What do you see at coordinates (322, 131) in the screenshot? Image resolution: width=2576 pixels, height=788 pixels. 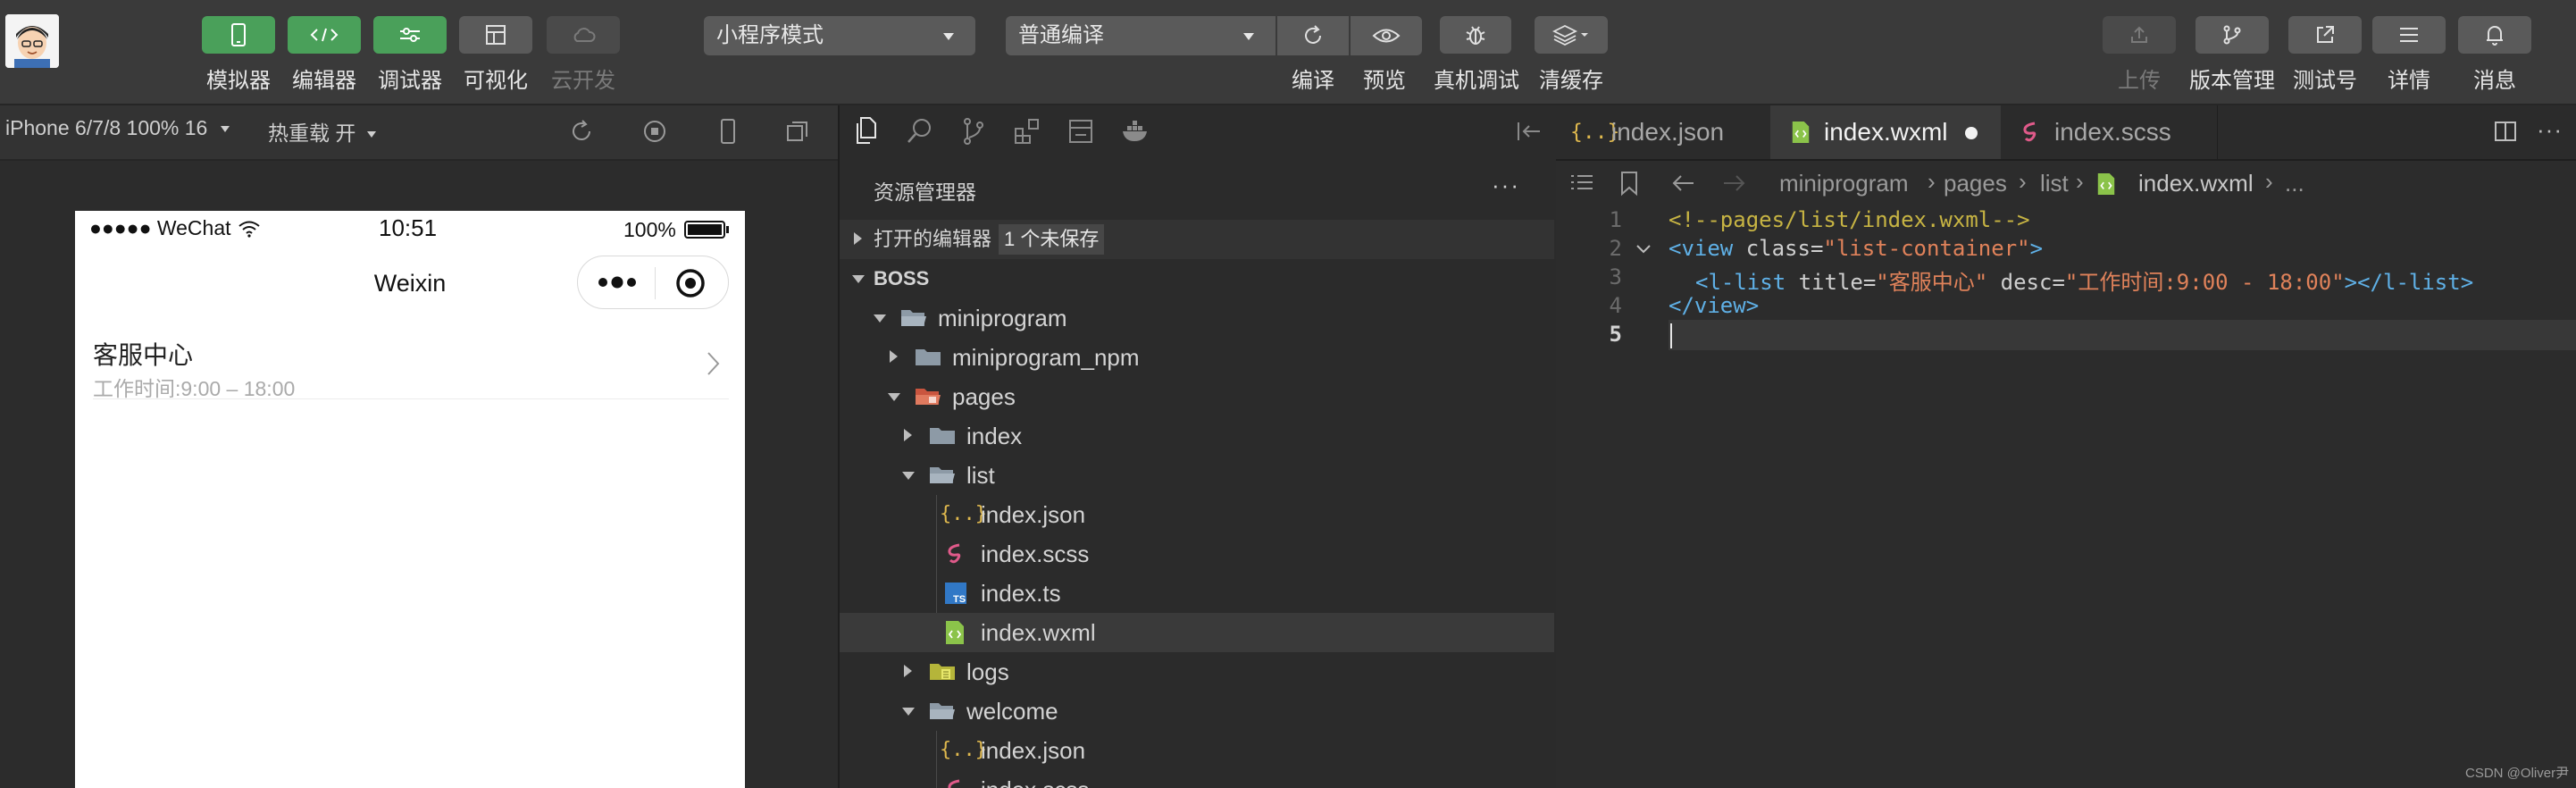 I see `hot-reload-toggle: 热重载 开` at bounding box center [322, 131].